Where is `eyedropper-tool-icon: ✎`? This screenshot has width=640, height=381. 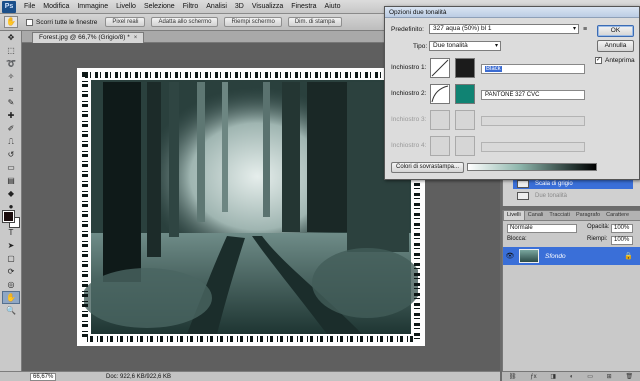
eyedropper-tool-icon: ✎ is located at coordinates (11, 102).